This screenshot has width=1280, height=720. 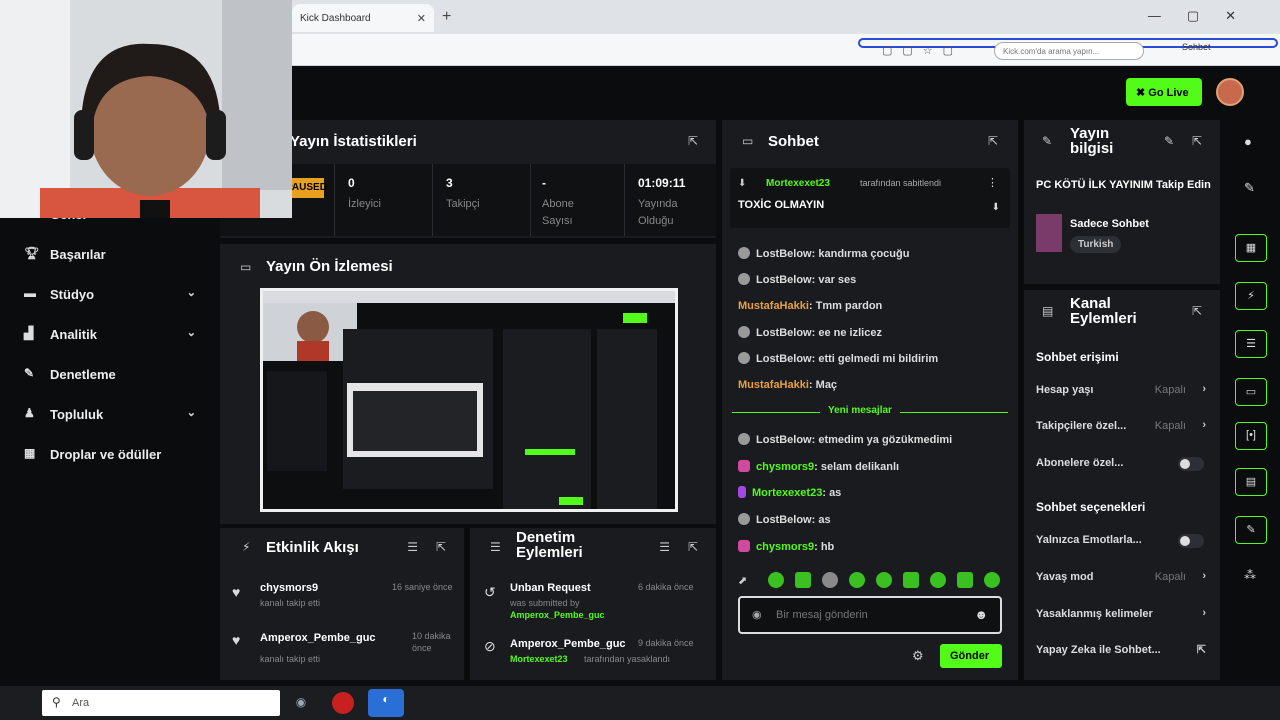 I want to click on sidebar-item-droplar: ▦ Droplar ve ödüller, so click(x=114, y=456).